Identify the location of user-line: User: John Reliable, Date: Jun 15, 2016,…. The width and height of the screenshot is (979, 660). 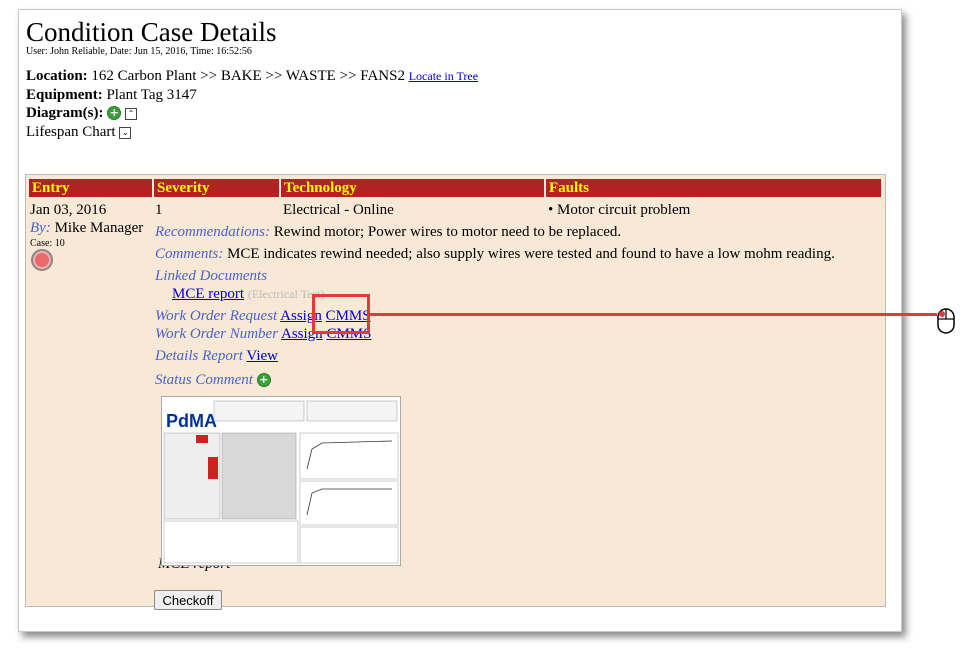
(139, 51).